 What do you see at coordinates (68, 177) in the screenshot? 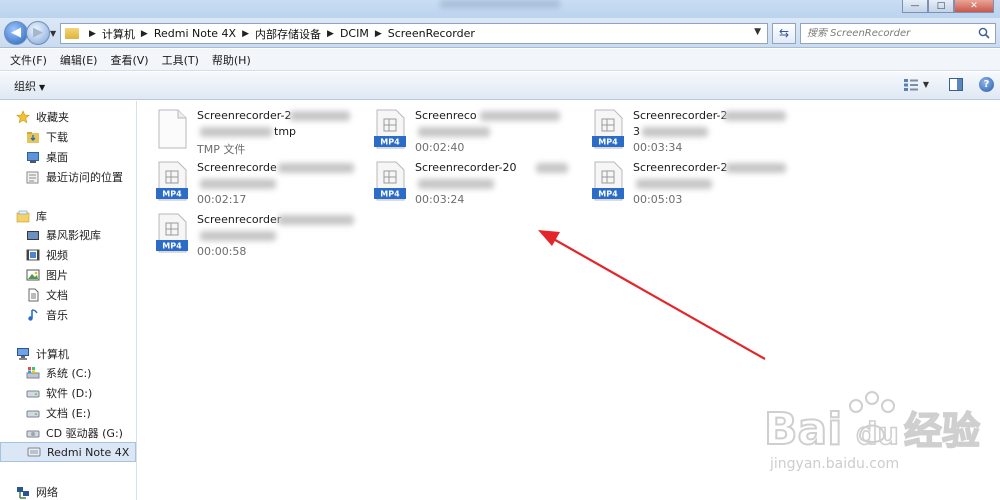
I see `sidebar-item-recent-places: 最近访问的位置` at bounding box center [68, 177].